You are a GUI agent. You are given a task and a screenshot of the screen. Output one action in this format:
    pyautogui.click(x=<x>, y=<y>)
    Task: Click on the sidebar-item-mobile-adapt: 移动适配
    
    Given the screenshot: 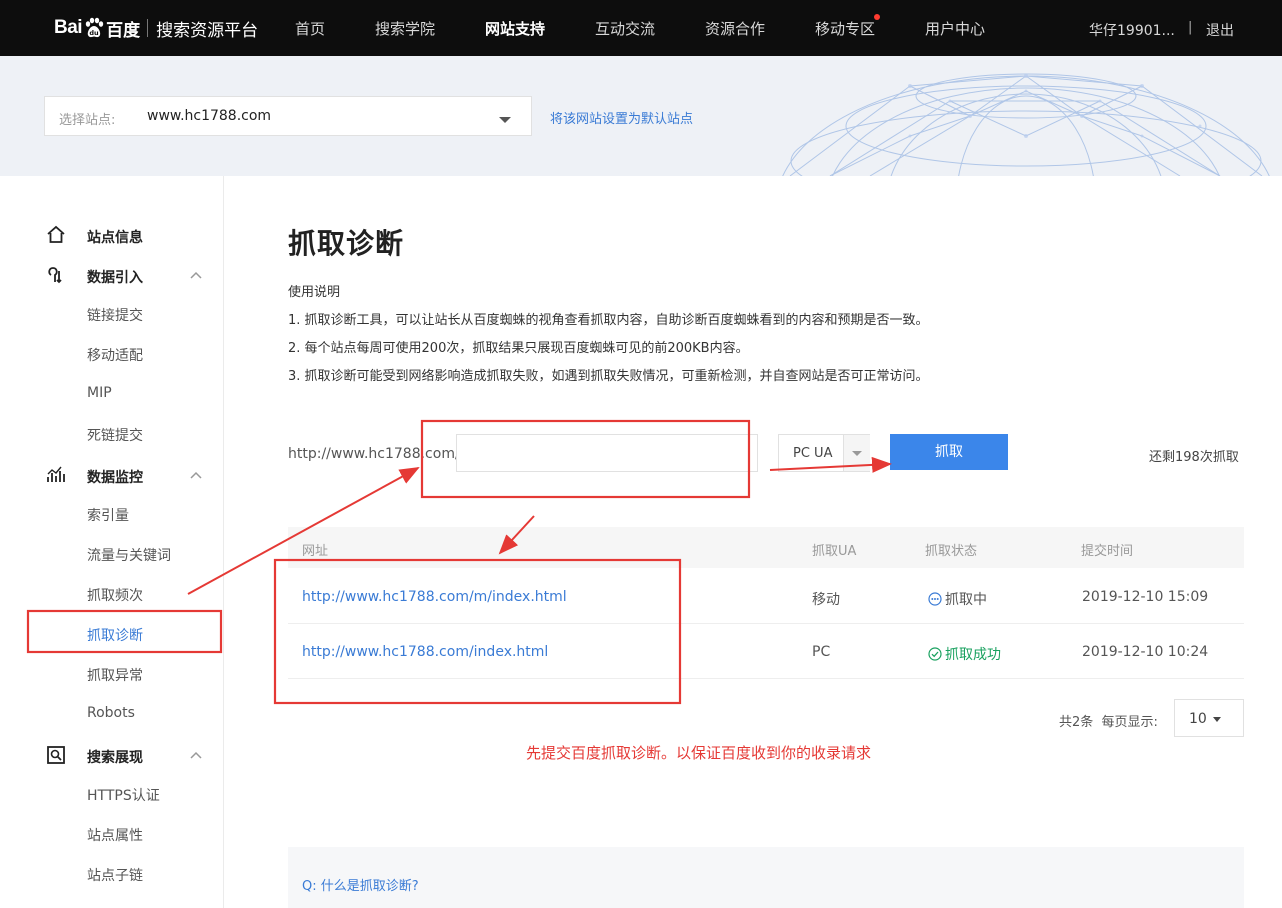 What is the action you would take?
    pyautogui.click(x=115, y=355)
    